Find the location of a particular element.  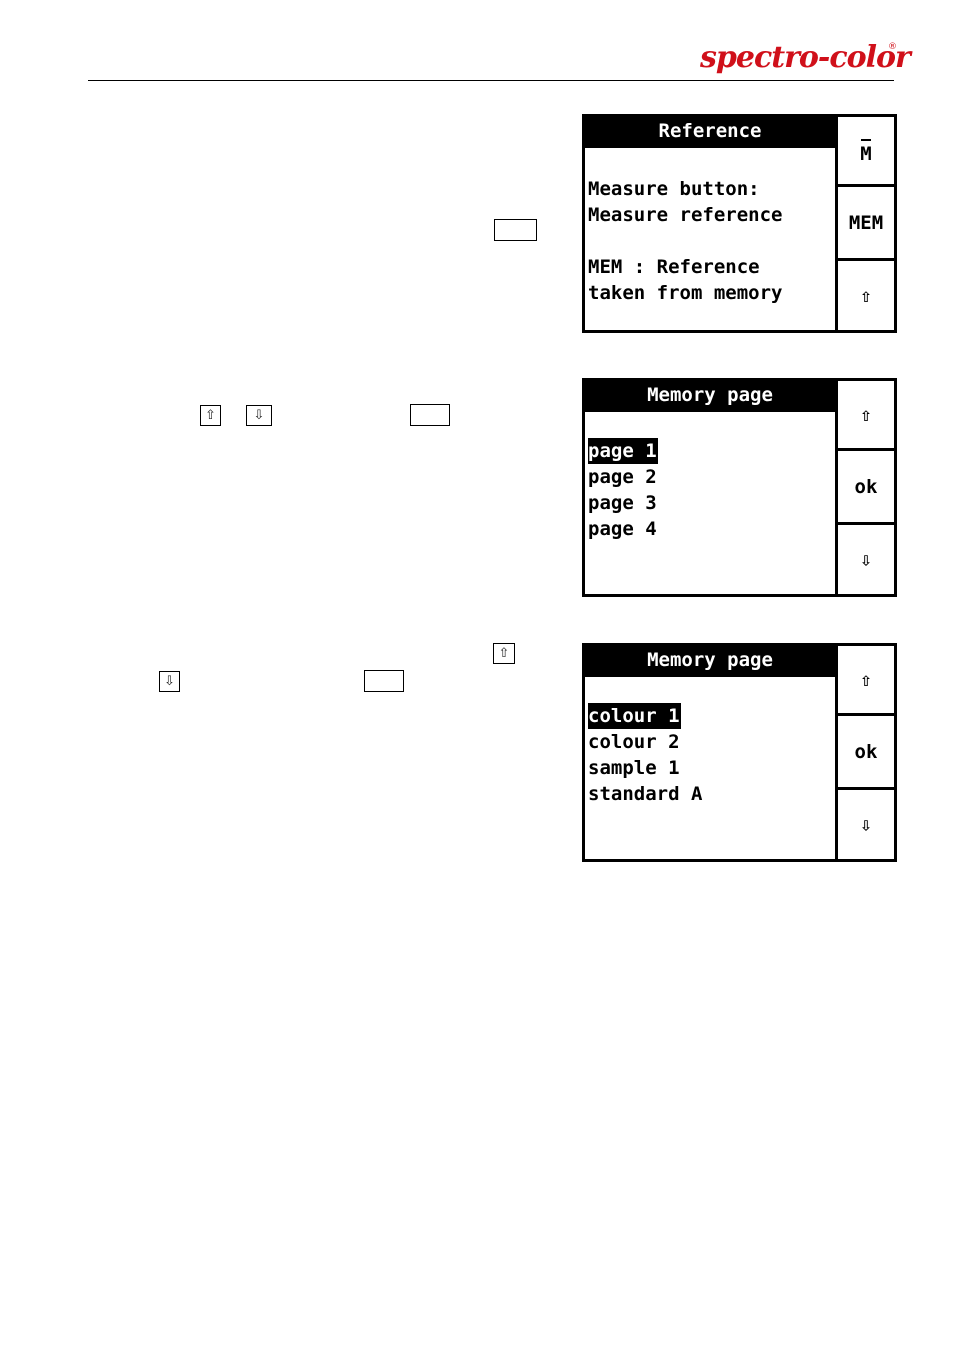

brand-logo-text: spectro-color is located at coordinates (805, 57).